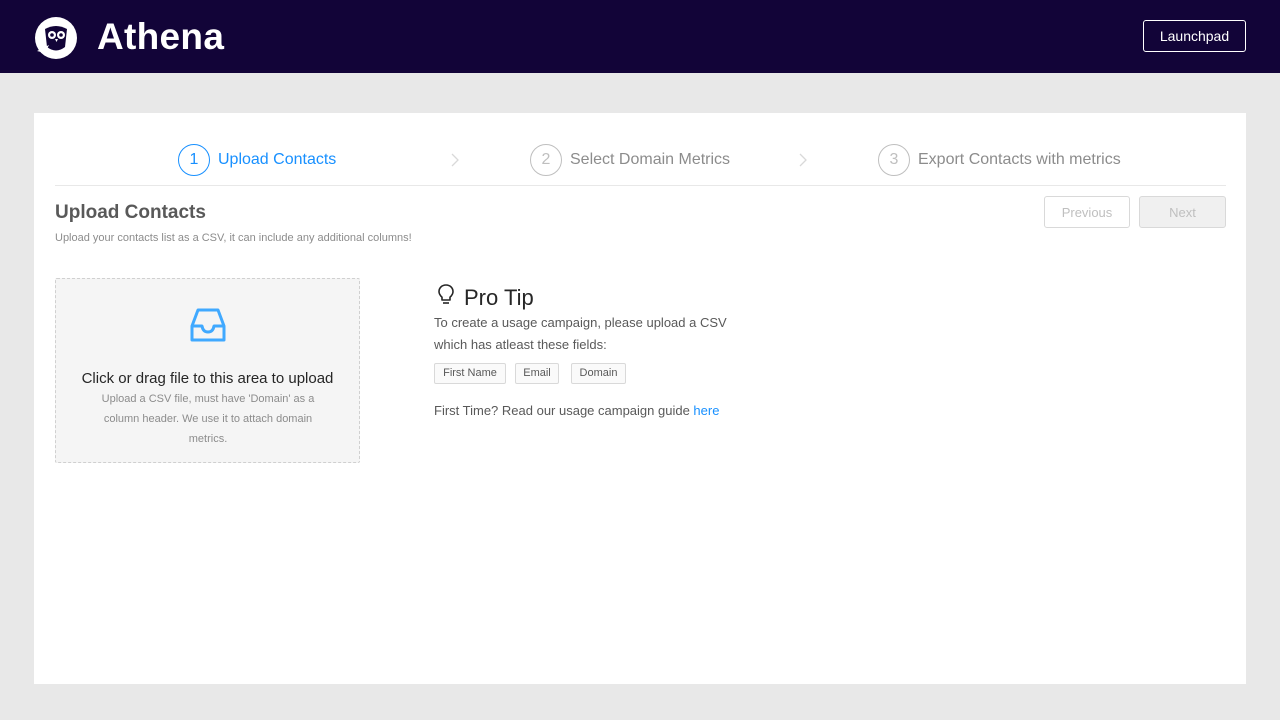  Describe the element at coordinates (470, 373) in the screenshot. I see `field-tag-first-name: First Name` at that location.